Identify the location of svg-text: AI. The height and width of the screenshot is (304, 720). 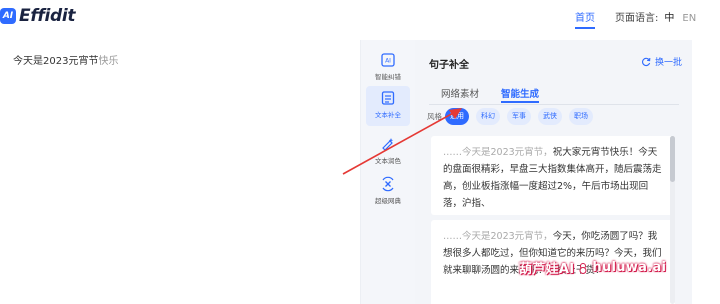
(388, 61).